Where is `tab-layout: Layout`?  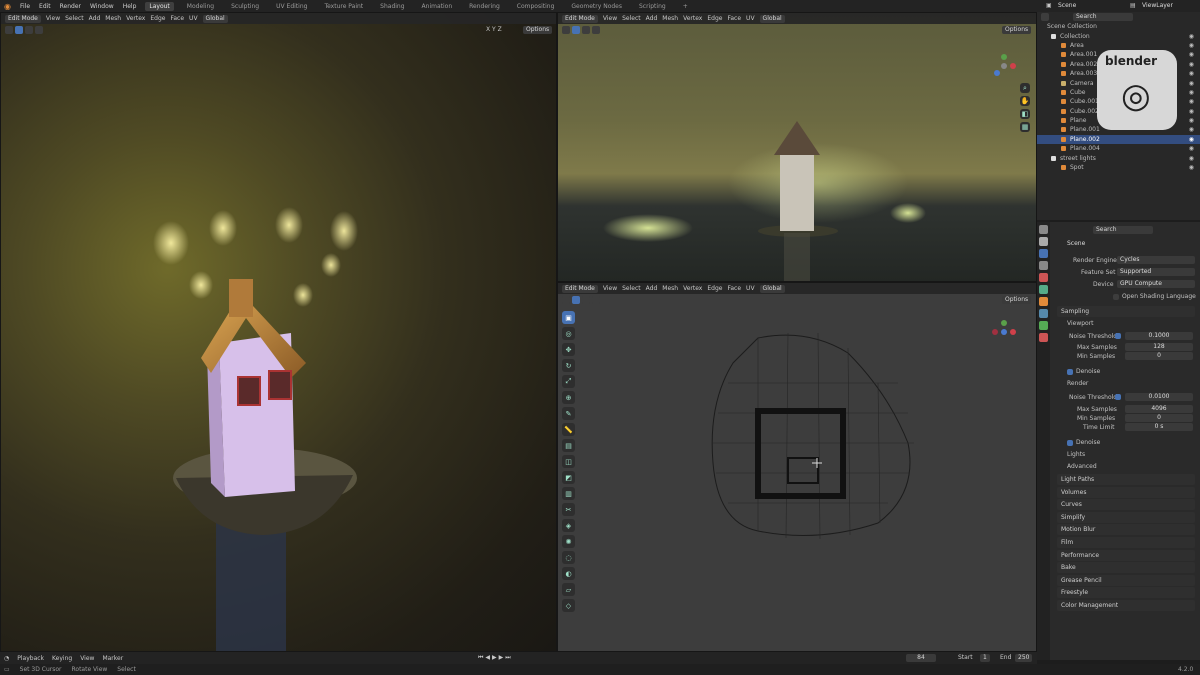
tab-layout: Layout is located at coordinates (159, 6).